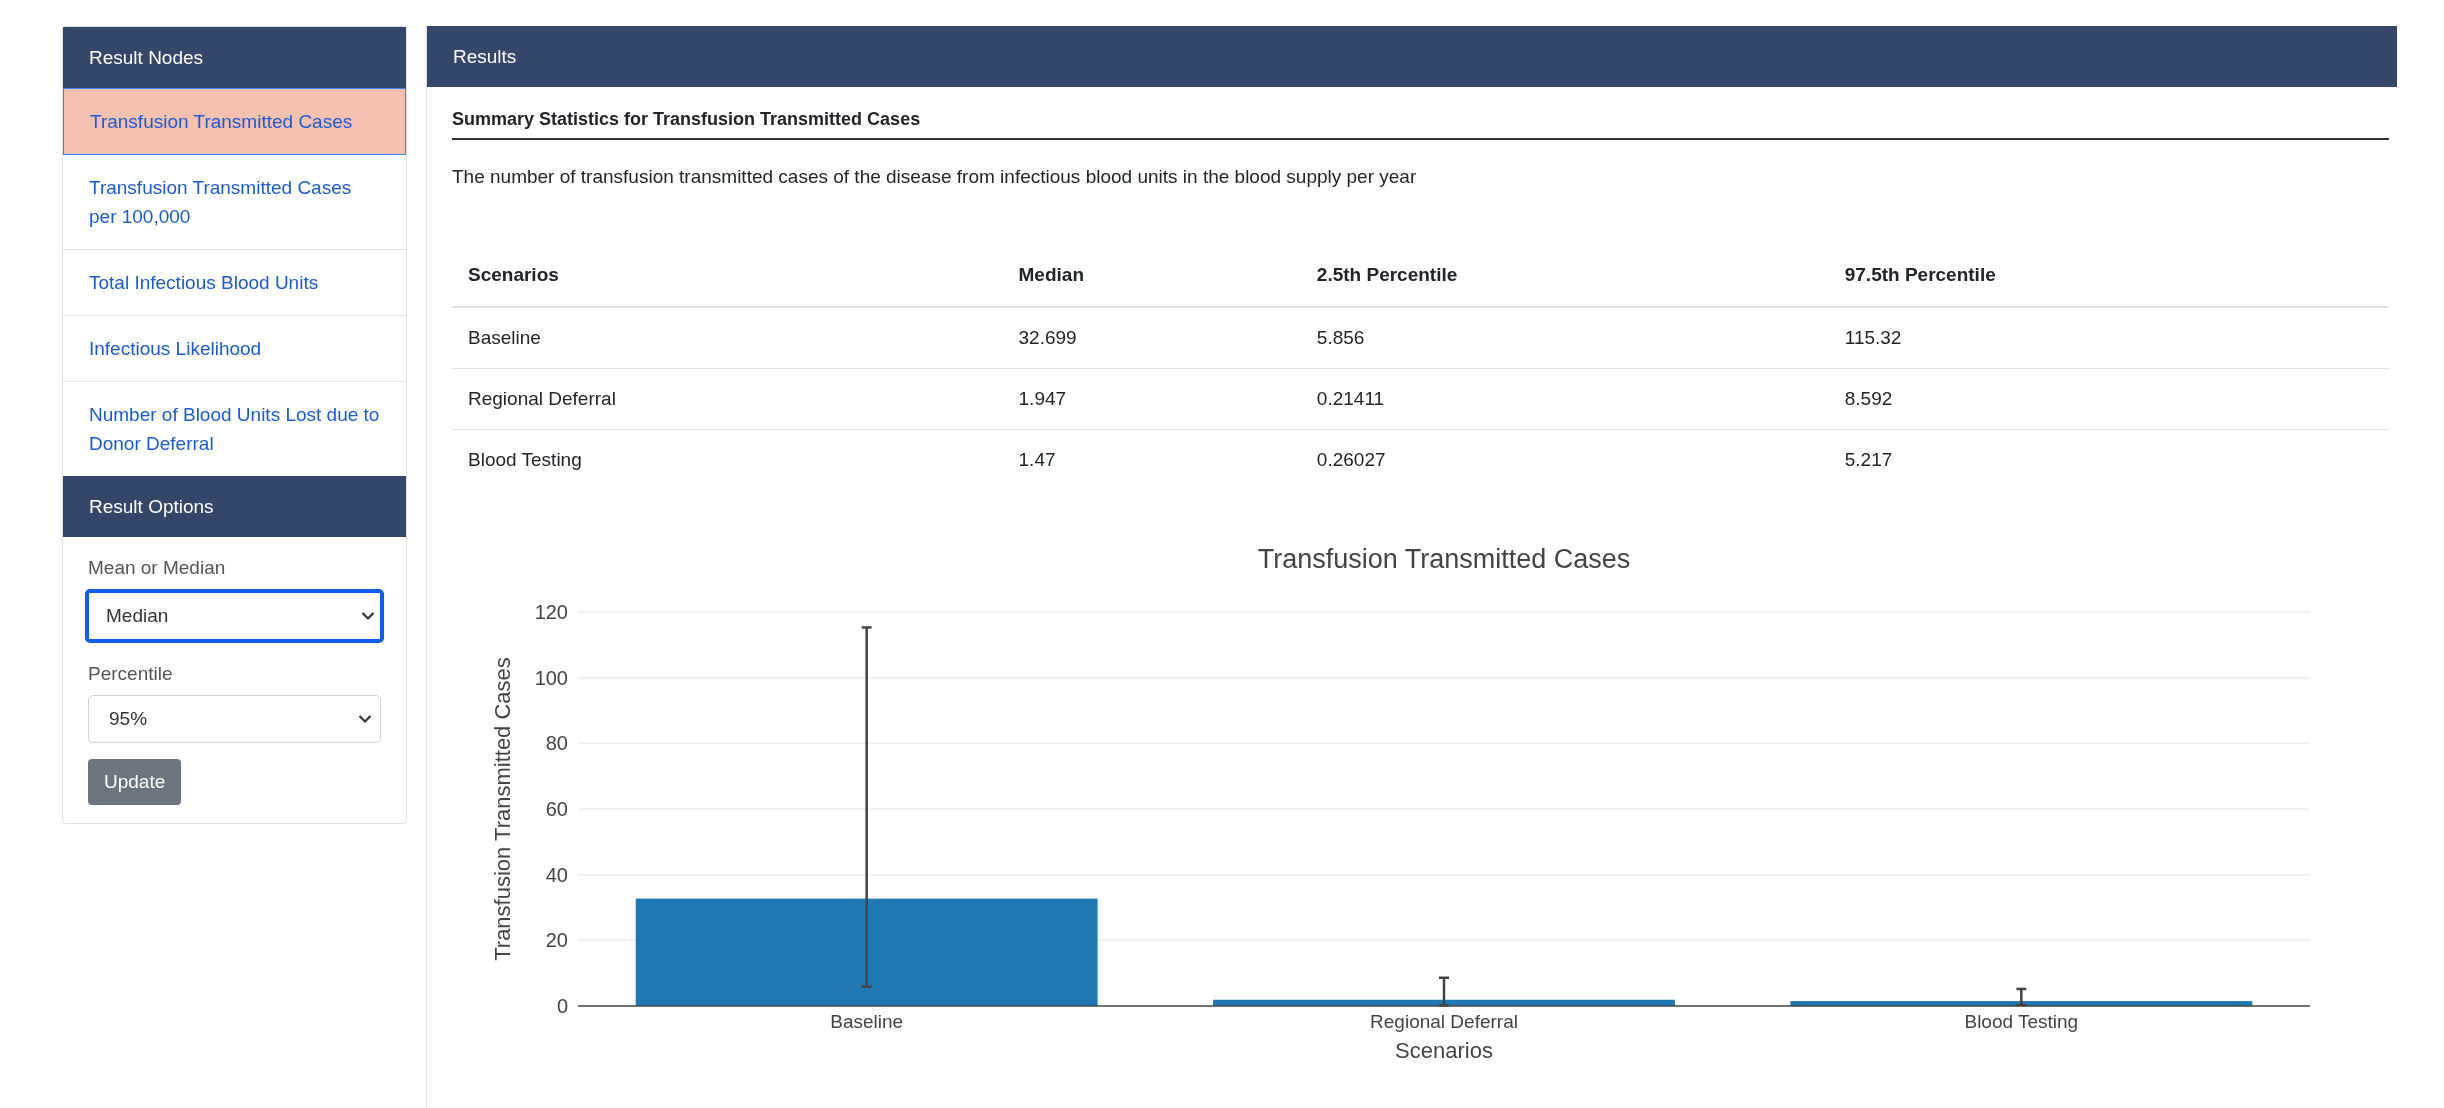 The height and width of the screenshot is (1108, 2444). Describe the element at coordinates (2108, 338) in the screenshot. I see `table-cell: 115.32` at that location.